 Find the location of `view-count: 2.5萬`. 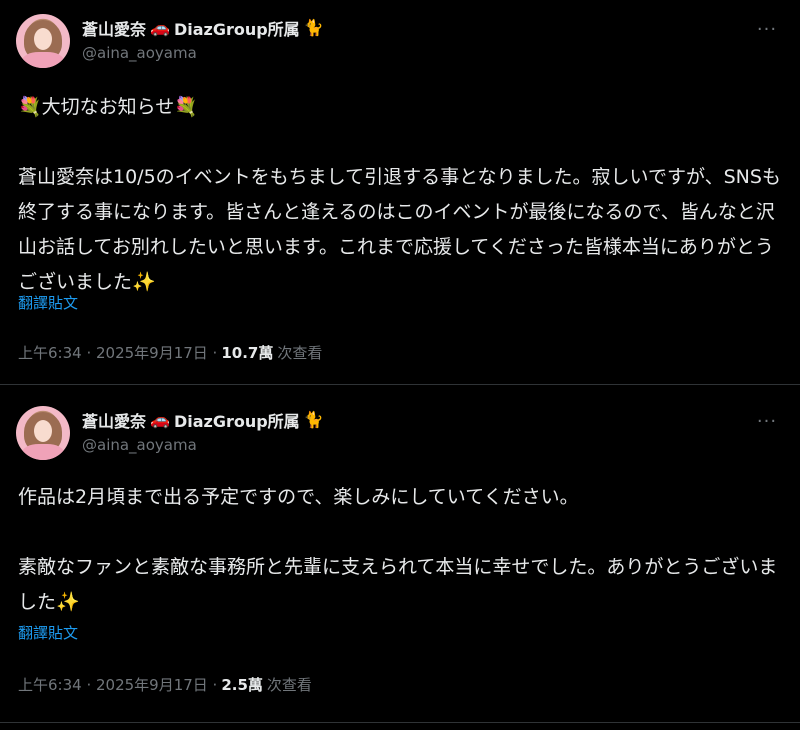

view-count: 2.5萬 is located at coordinates (242, 685).